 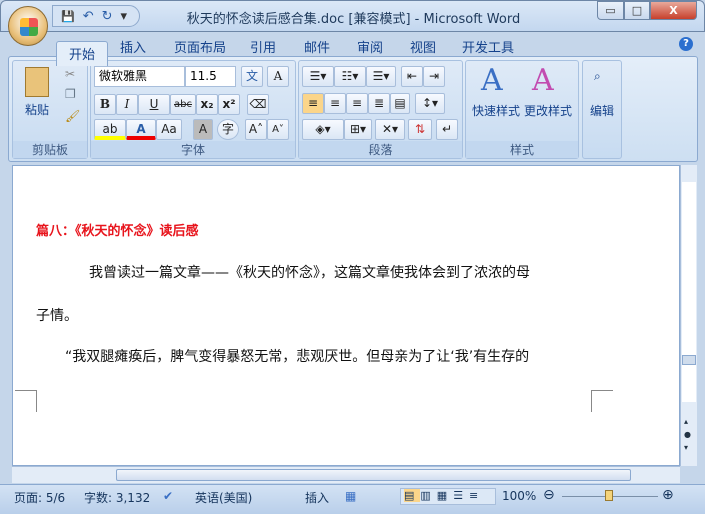 What do you see at coordinates (37, 82) in the screenshot?
I see `paste-icon` at bounding box center [37, 82].